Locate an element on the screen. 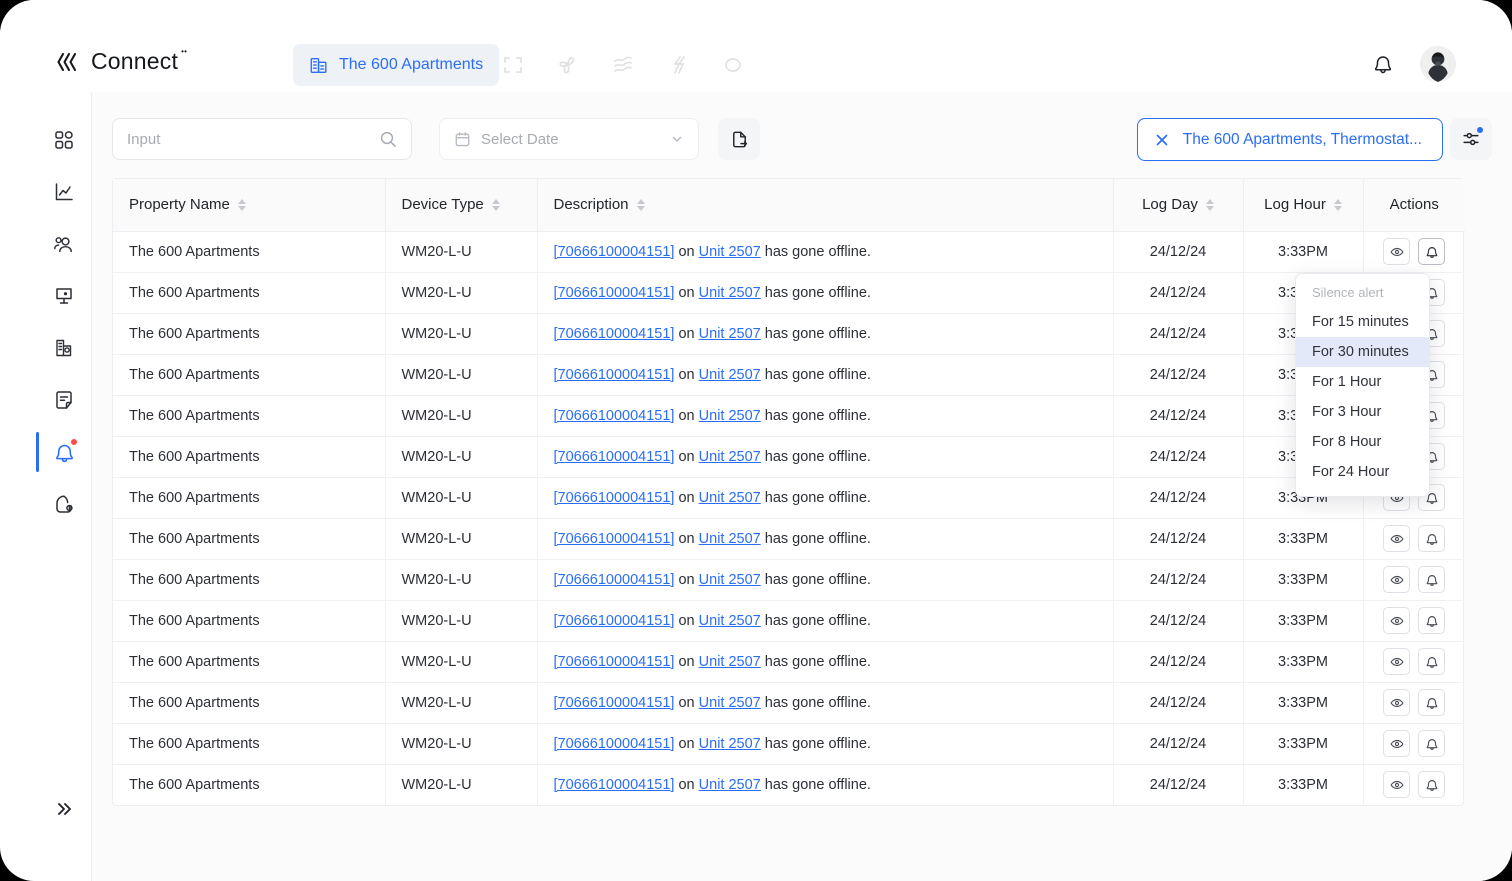 This screenshot has width=1512, height=881. fan-icon is located at coordinates (568, 65).